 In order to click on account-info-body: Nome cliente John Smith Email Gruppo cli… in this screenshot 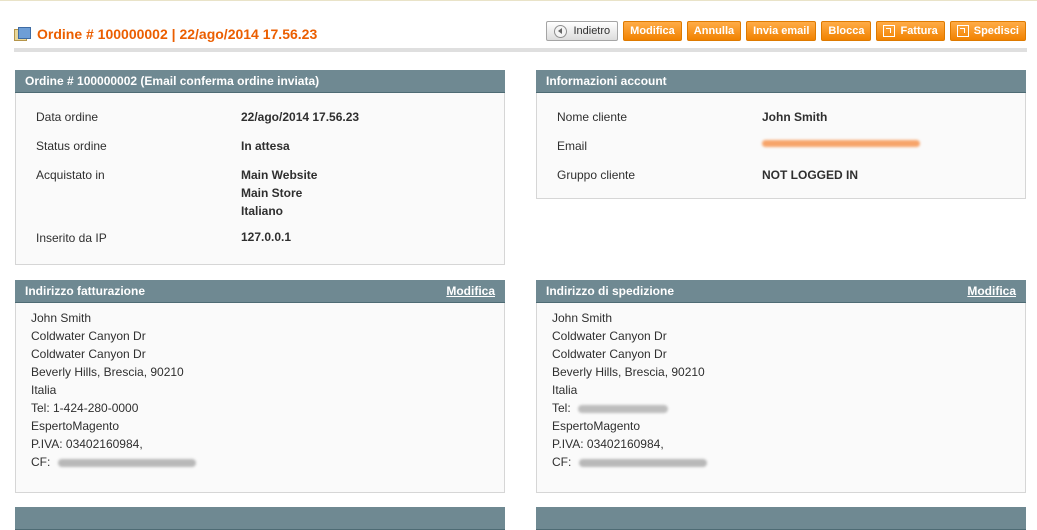, I will do `click(781, 146)`.